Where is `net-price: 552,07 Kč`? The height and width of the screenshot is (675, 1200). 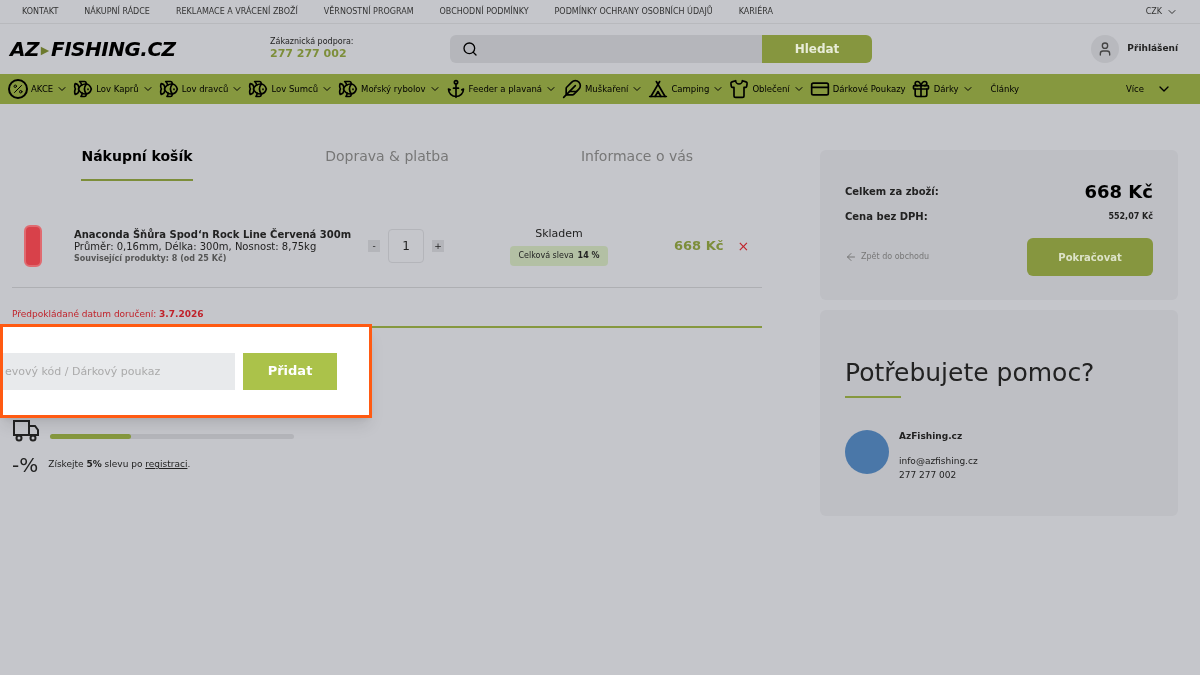
net-price: 552,07 Kč is located at coordinates (1130, 216).